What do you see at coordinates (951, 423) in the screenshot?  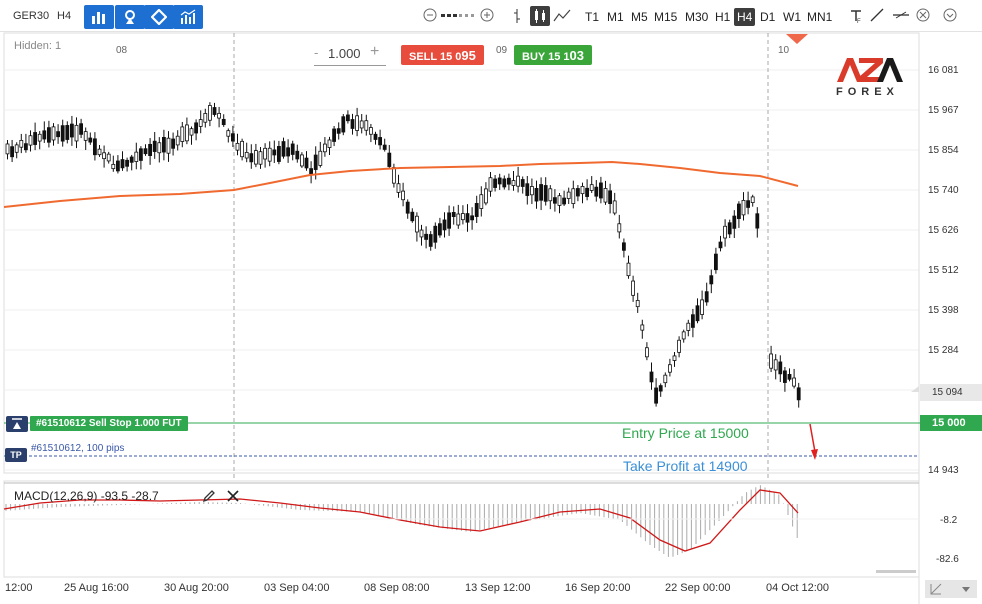 I see `entry-price-tag: 15 000` at bounding box center [951, 423].